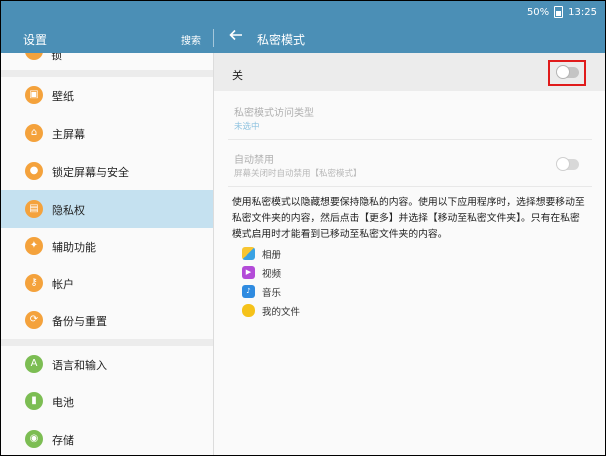 The width and height of the screenshot is (606, 456). I want to click on storage-icon: ◉, so click(34, 439).